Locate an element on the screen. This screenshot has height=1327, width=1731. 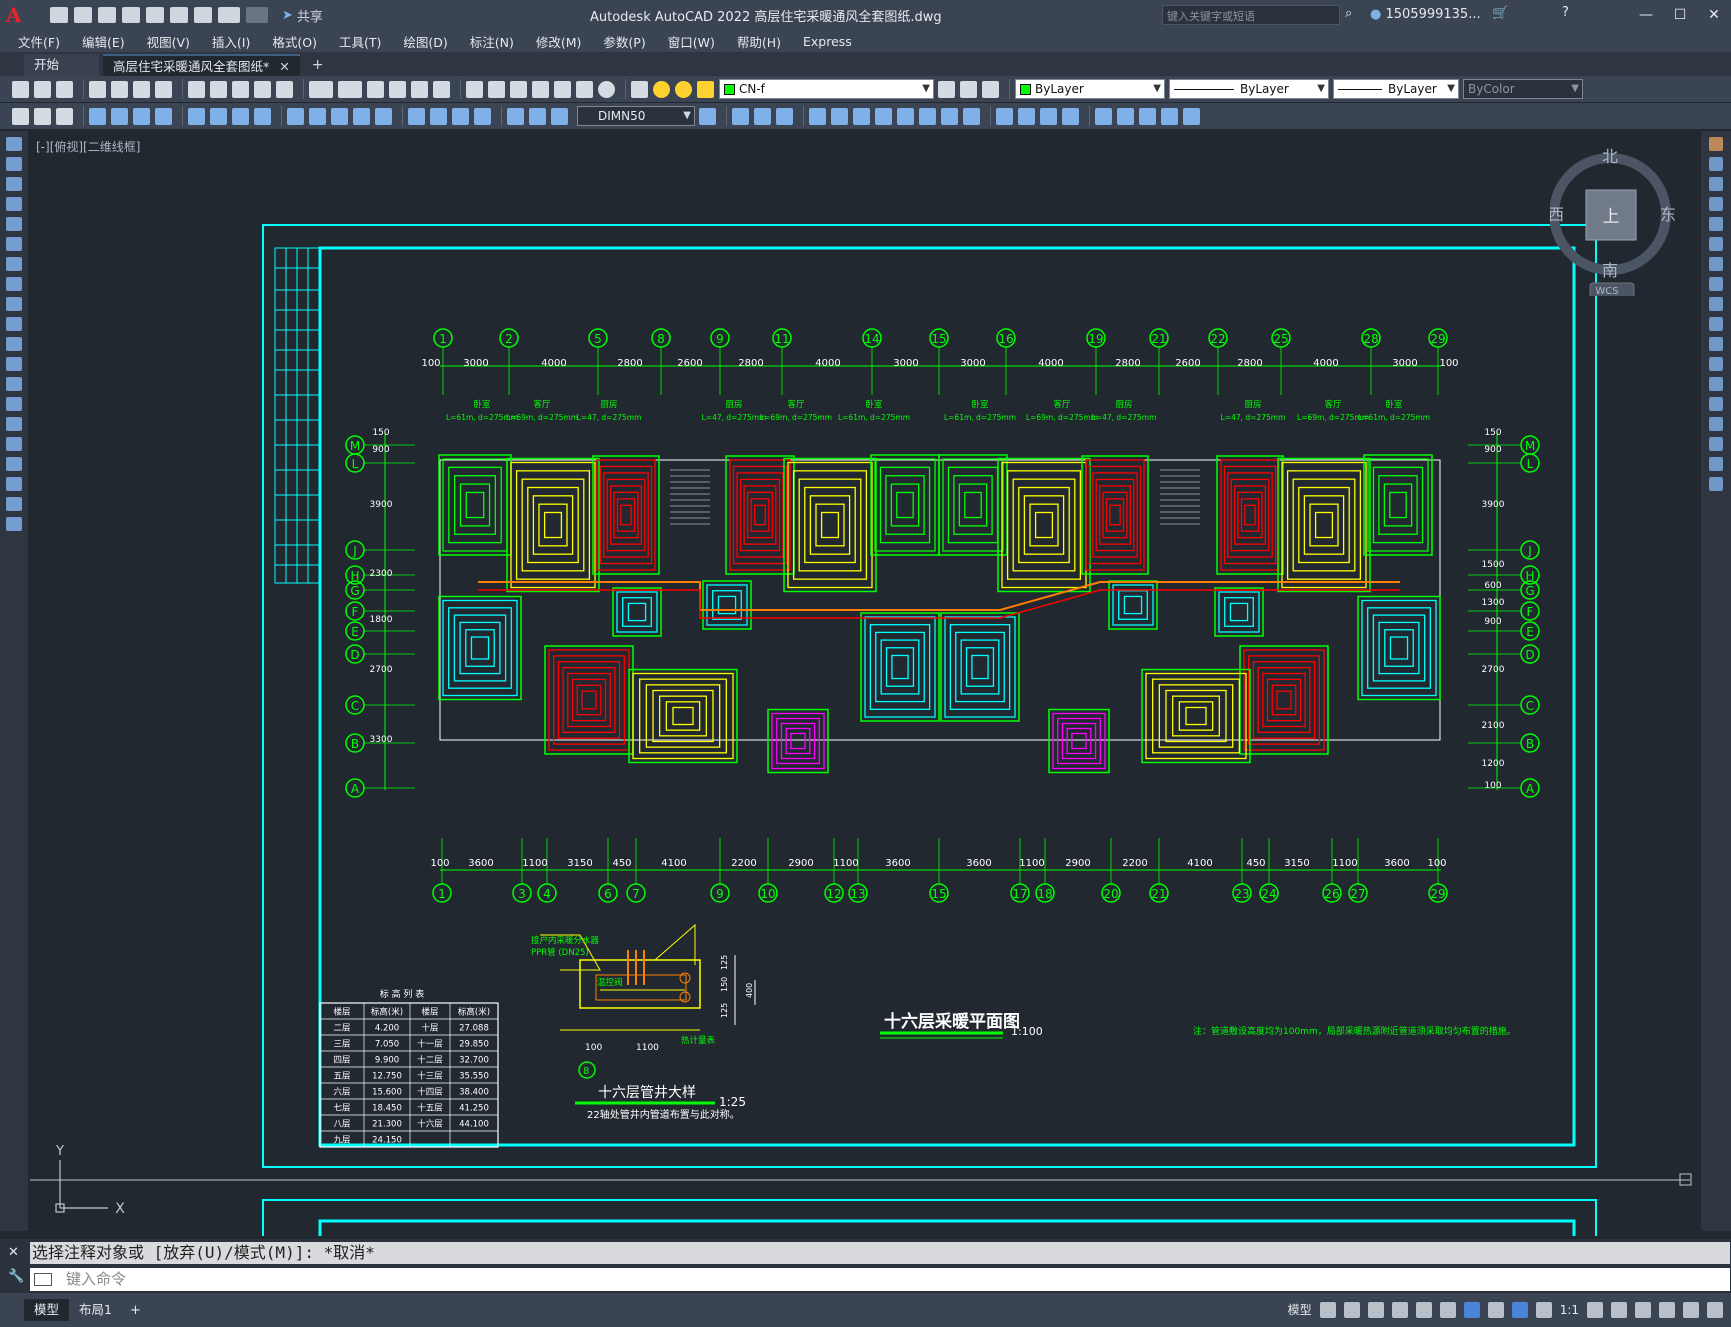
preview-icon is located at coordinates (119, 89).